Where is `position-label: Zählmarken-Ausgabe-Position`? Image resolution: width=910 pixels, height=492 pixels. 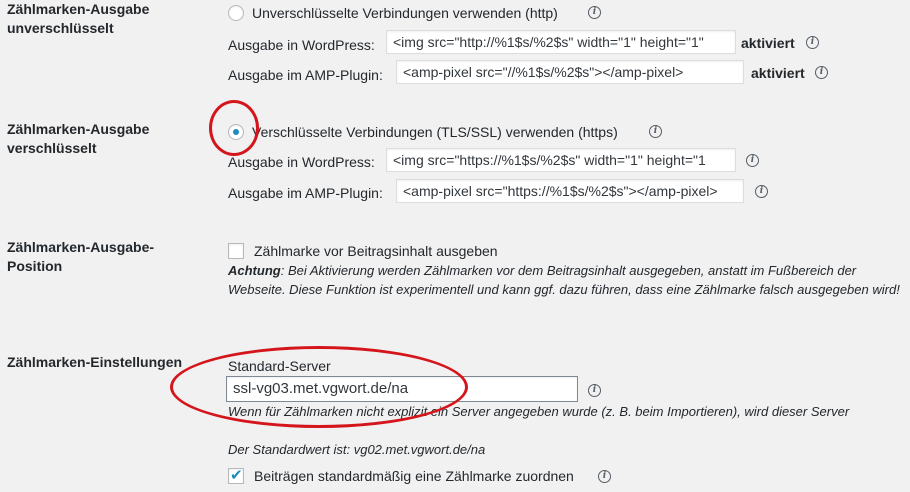
position-label: Zählmarken-Ausgabe-Position is located at coordinates (81, 256).